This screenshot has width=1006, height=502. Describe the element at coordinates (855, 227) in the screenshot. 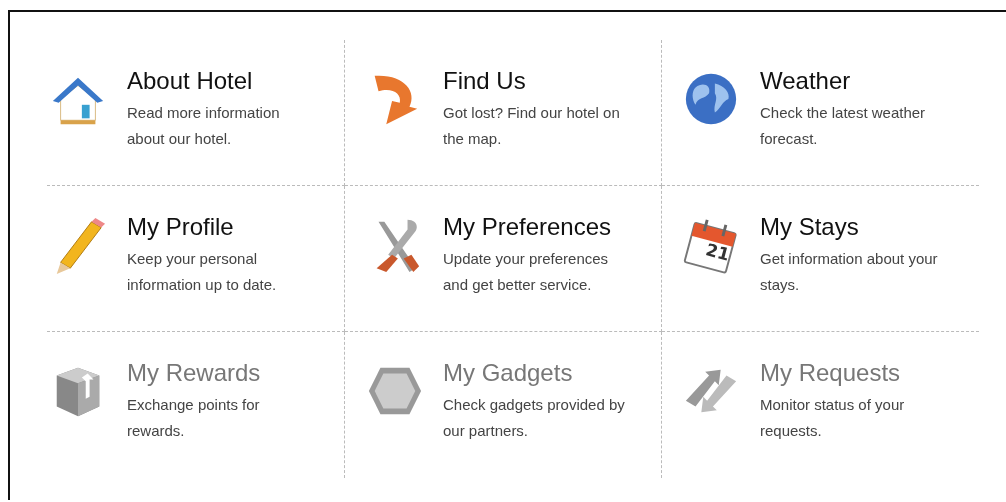

I see `tile-title: My Stays` at that location.